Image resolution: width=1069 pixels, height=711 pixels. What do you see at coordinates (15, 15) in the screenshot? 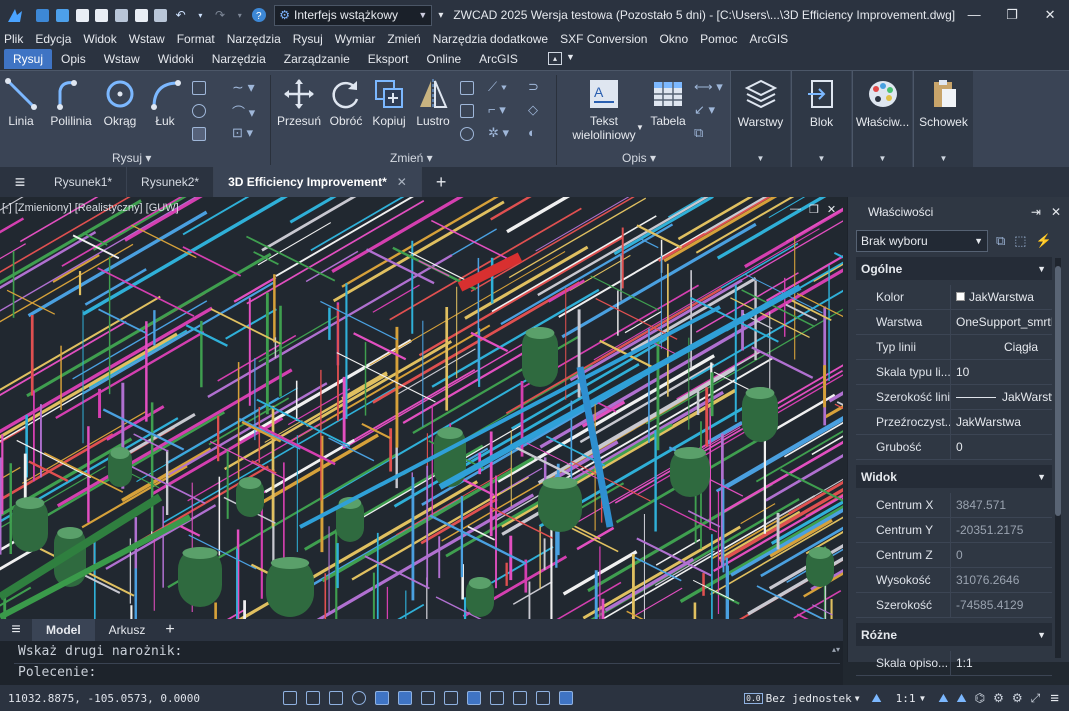
I see `app-logo-icon` at bounding box center [15, 15].